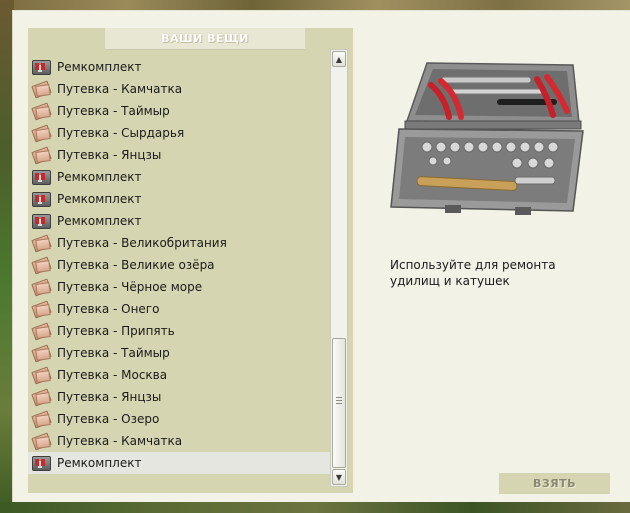  I want to click on list-item: Путевка - Великие озёра, so click(180, 265).